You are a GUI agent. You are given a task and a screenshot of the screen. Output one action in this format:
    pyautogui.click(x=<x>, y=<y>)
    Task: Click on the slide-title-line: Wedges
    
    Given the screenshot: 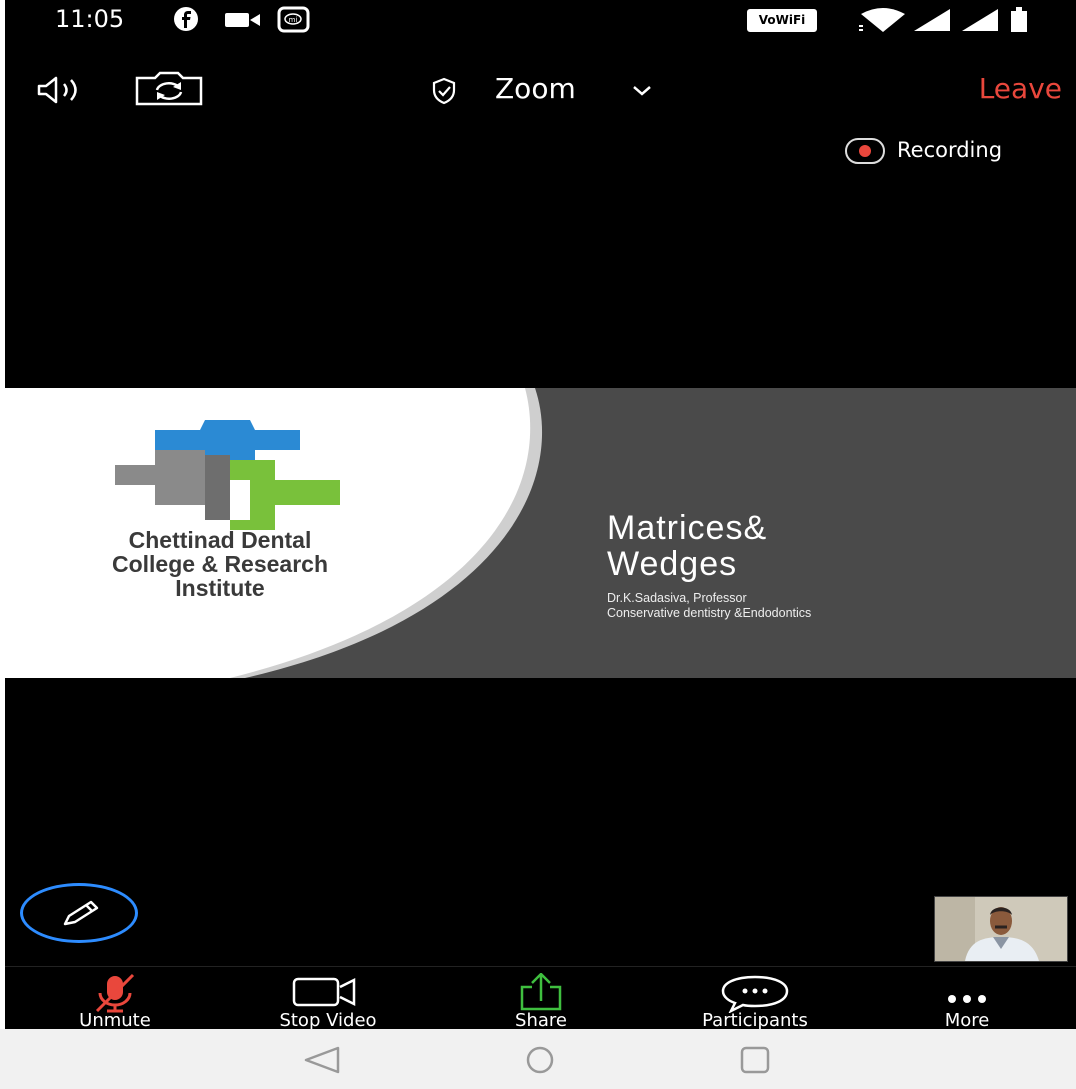 What is the action you would take?
    pyautogui.click(x=672, y=564)
    